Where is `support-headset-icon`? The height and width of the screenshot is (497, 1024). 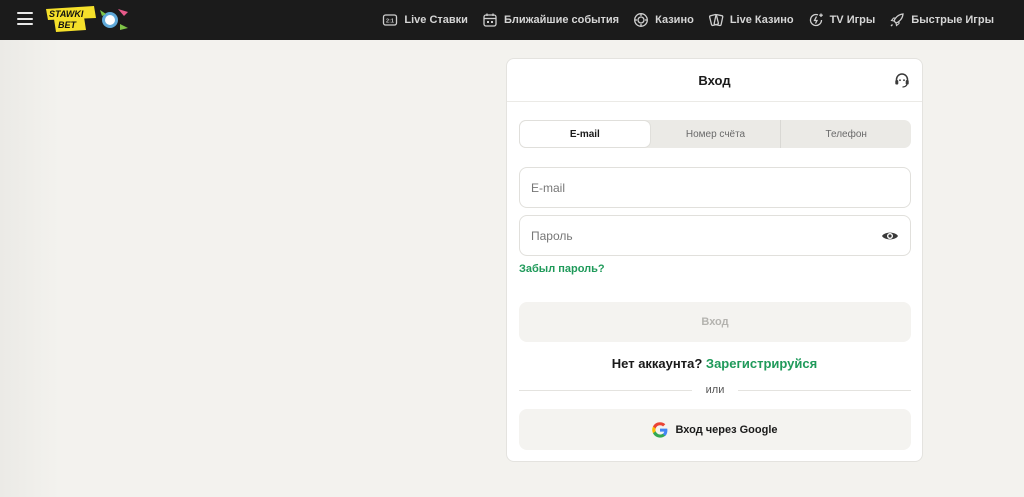 support-headset-icon is located at coordinates (902, 80).